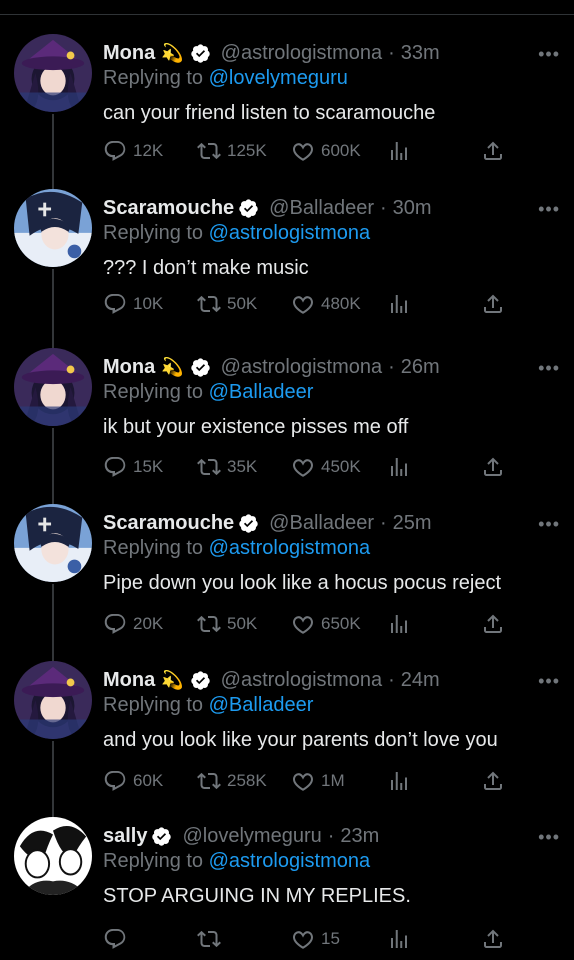 This screenshot has width=574, height=960. Describe the element at coordinates (242, 623) in the screenshot. I see `retweet-count: 50K` at that location.